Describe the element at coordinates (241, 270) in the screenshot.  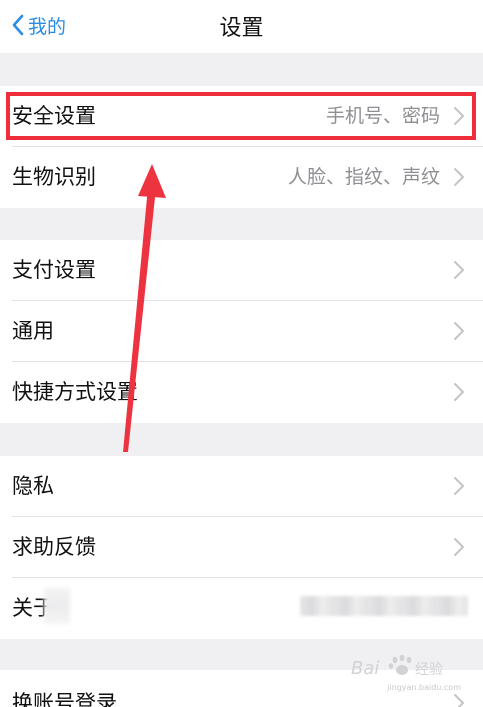
I see `settings-row-payment: 支付设置` at that location.